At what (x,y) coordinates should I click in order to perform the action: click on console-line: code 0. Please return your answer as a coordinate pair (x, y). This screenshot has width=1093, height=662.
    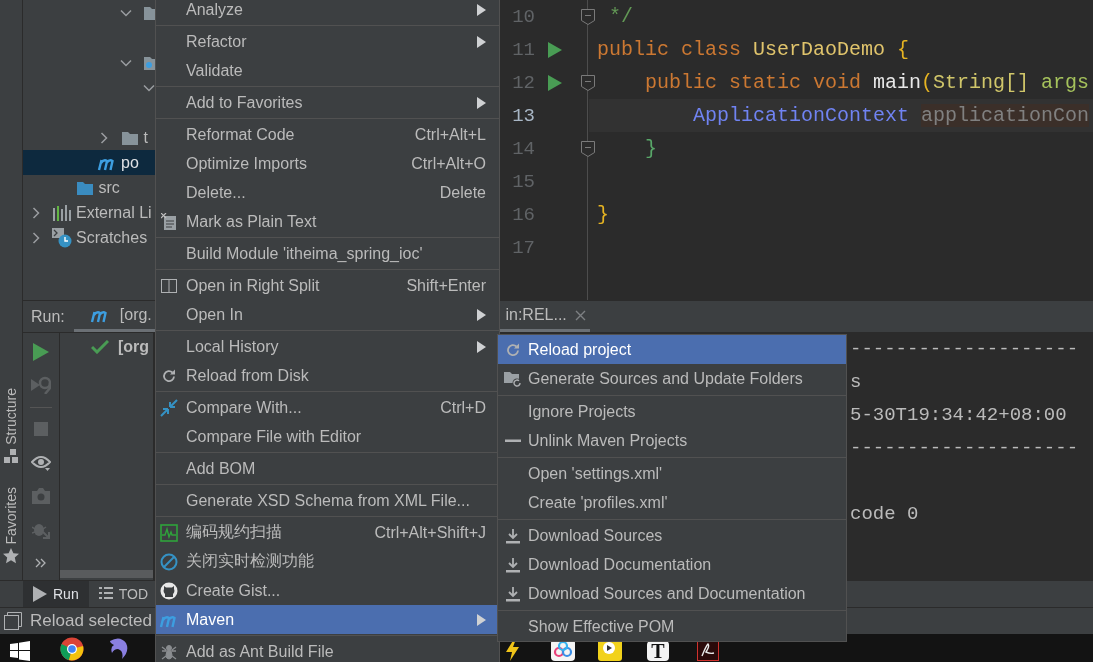
    Looking at the image, I should click on (884, 514).